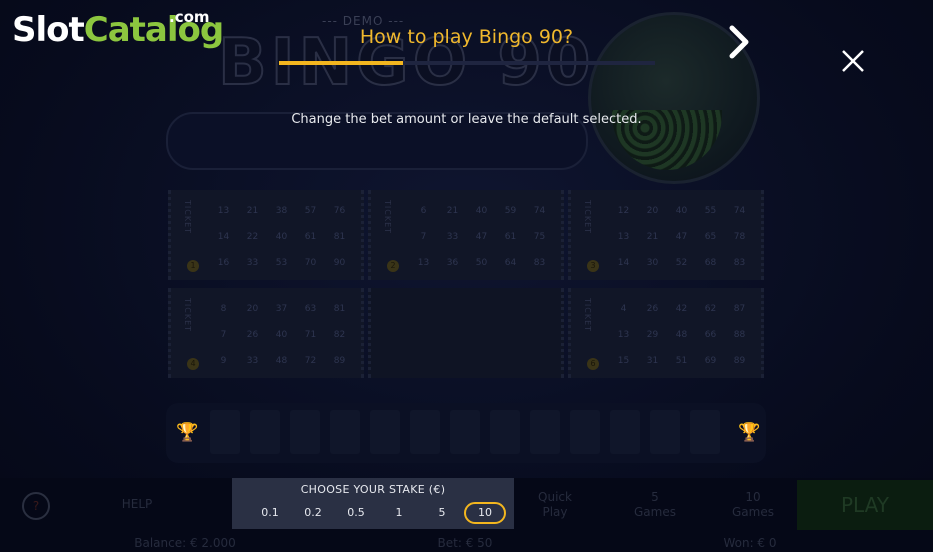 This screenshot has height=552, width=933. Describe the element at coordinates (710, 361) in the screenshot. I see `ticket-cell: 69` at that location.